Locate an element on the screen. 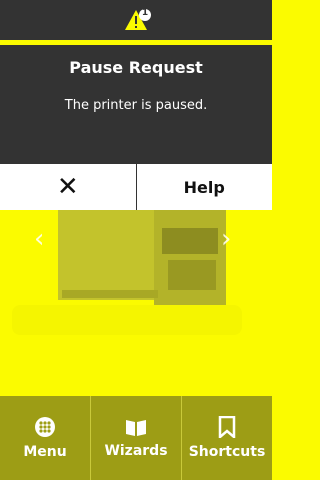 The width and height of the screenshot is (320, 480). book-icon is located at coordinates (136, 428).